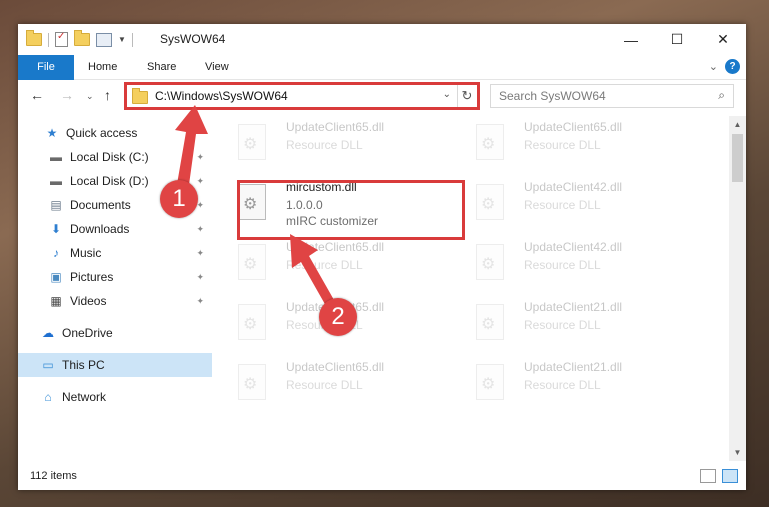 The width and height of the screenshot is (769, 507). What do you see at coordinates (254, 205) in the screenshot?
I see `annotation-arrows` at bounding box center [254, 205].